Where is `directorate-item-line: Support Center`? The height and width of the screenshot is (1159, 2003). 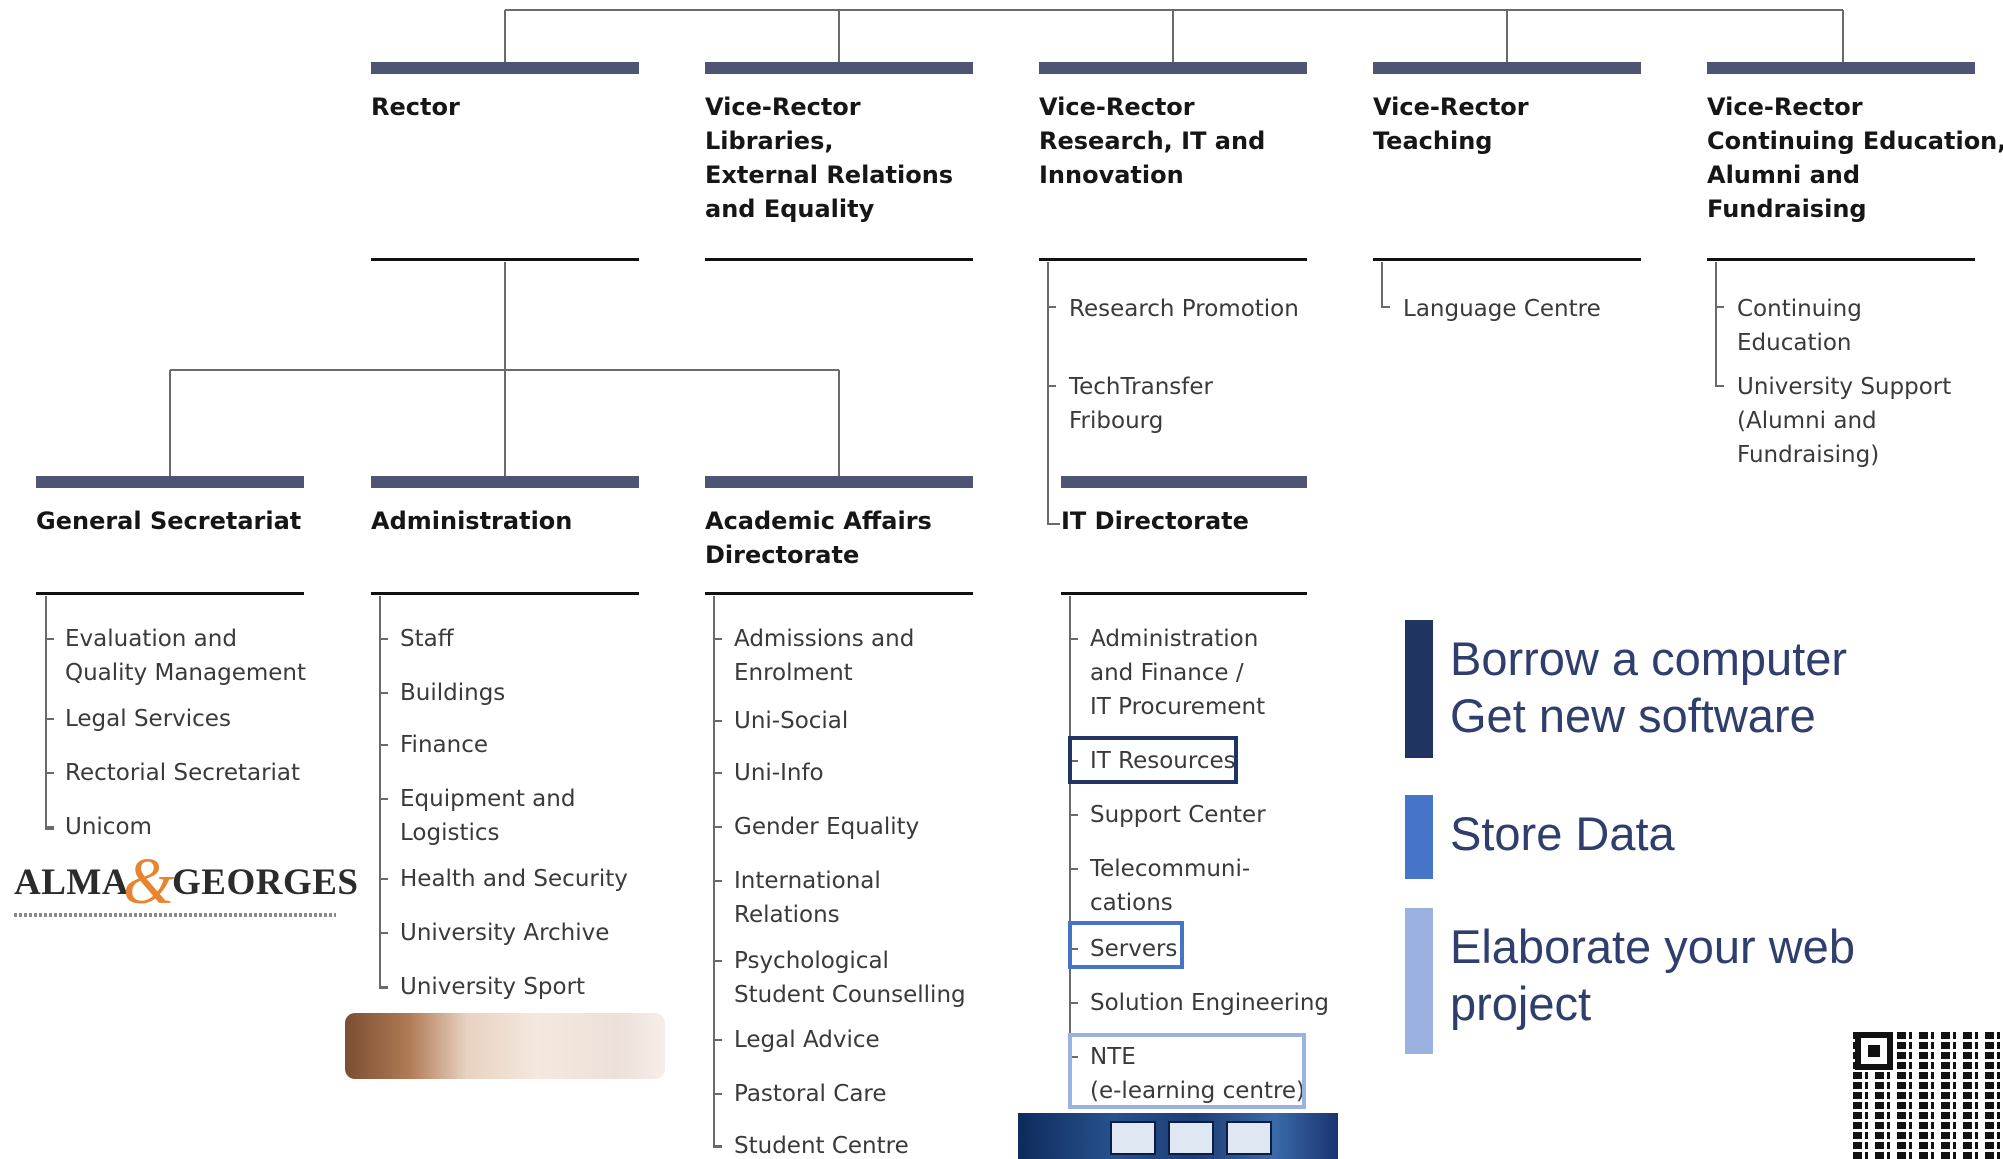
directorate-item-line: Support Center is located at coordinates (1178, 815).